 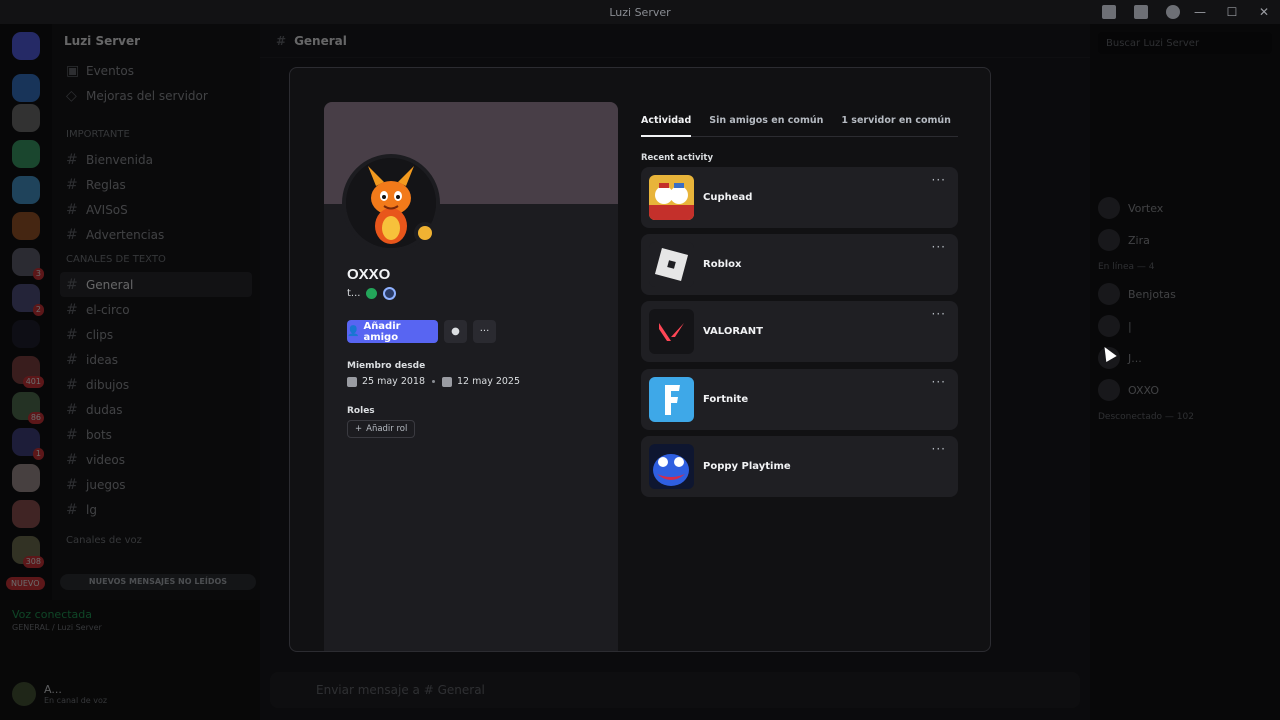 I want to click on channel-dibujos: # dibujos, so click(x=156, y=384).